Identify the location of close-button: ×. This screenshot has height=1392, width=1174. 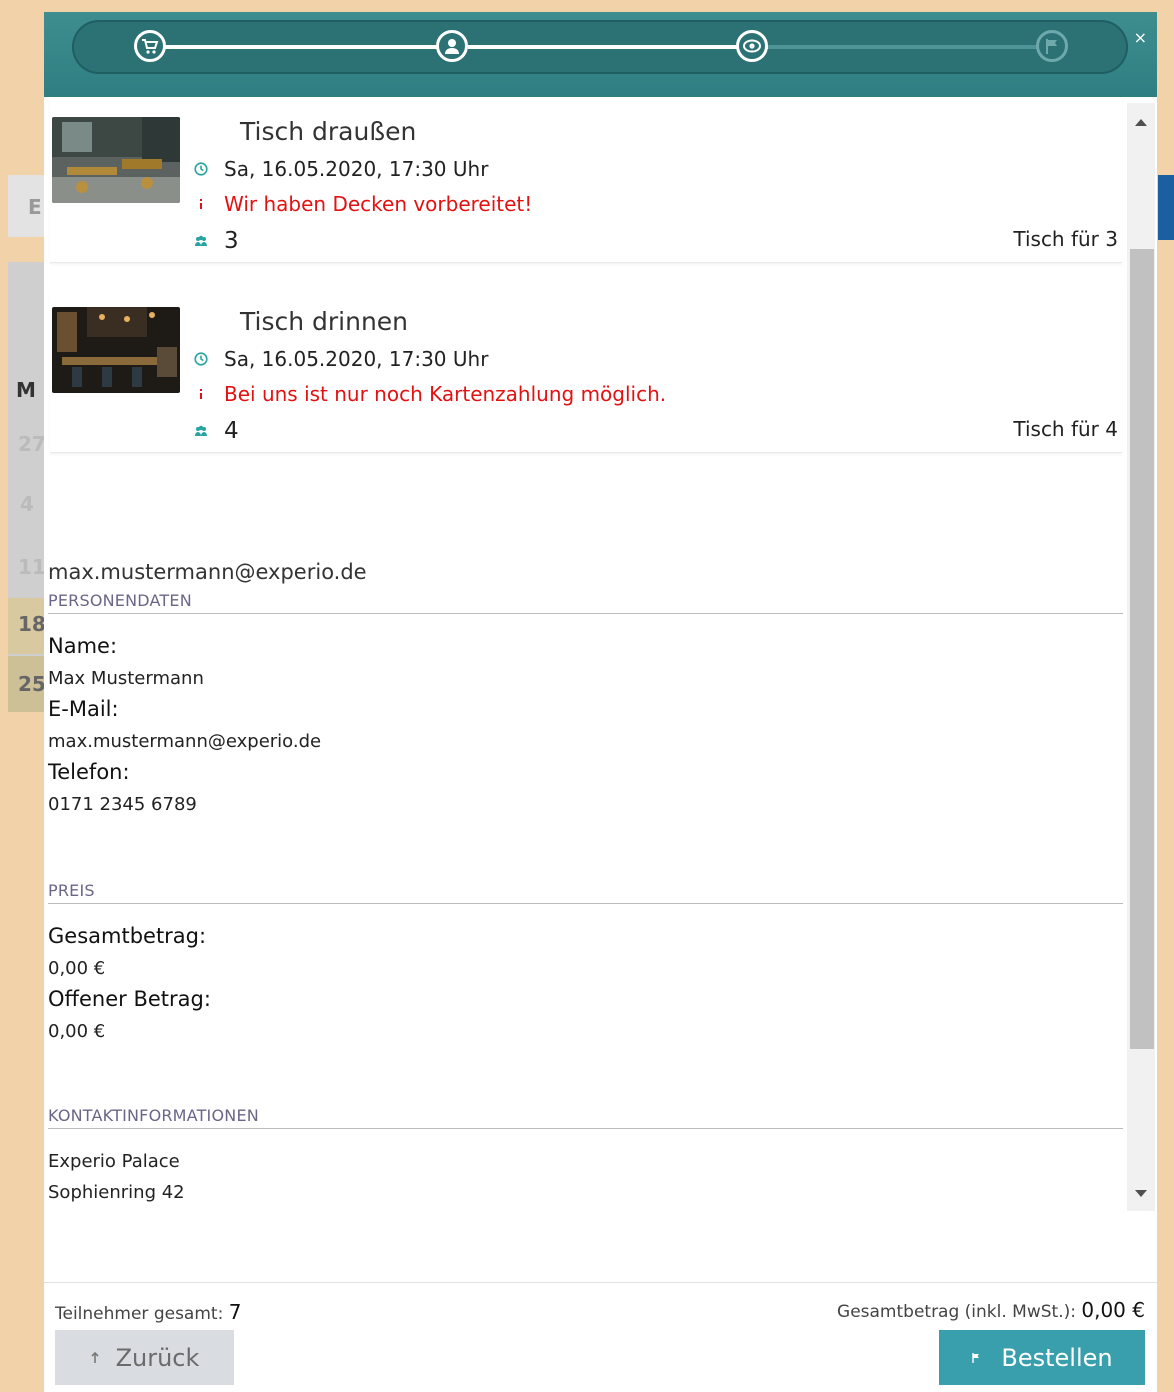
(1140, 37).